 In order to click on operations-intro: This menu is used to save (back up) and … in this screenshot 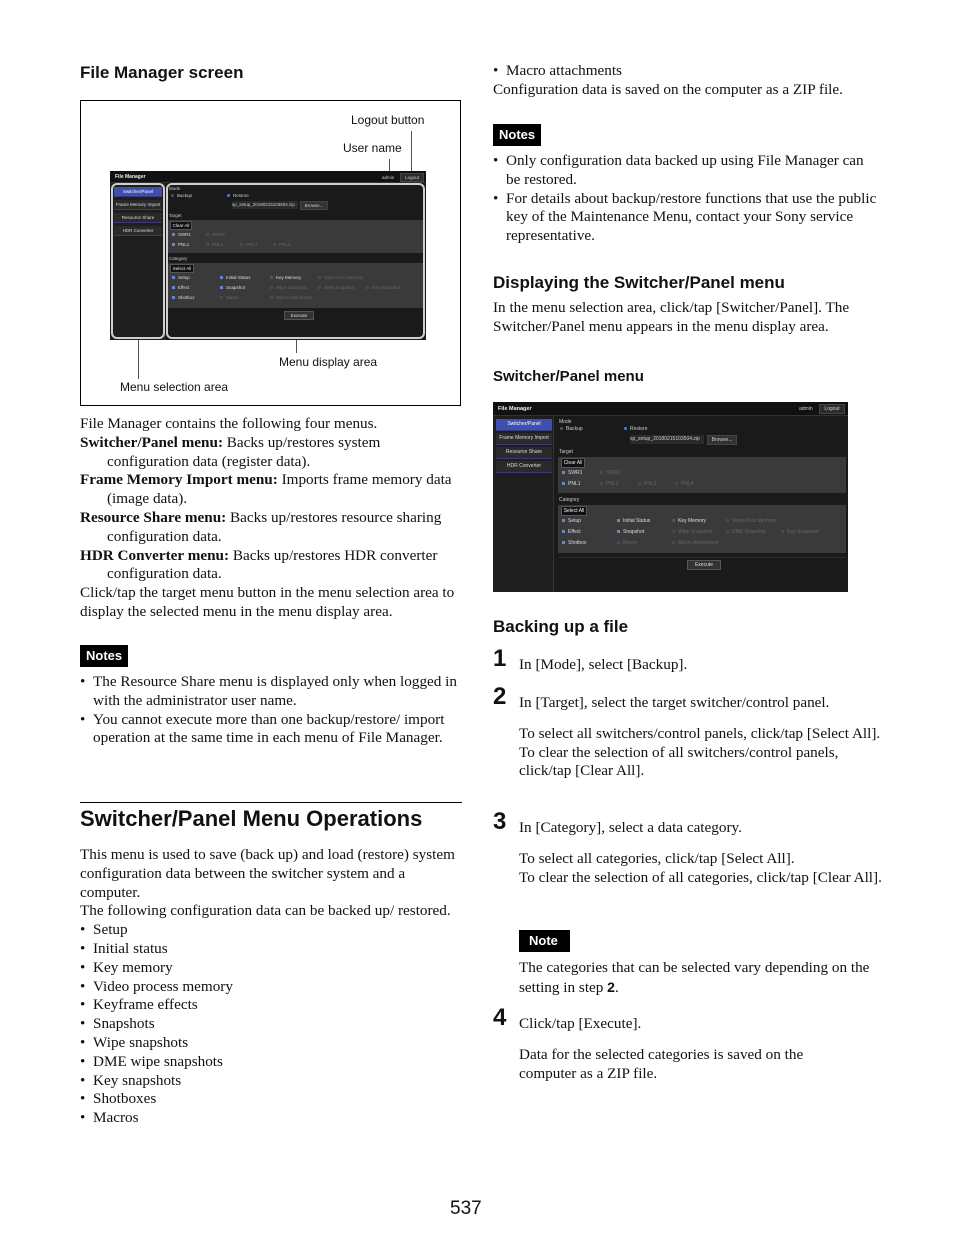, I will do `click(272, 987)`.